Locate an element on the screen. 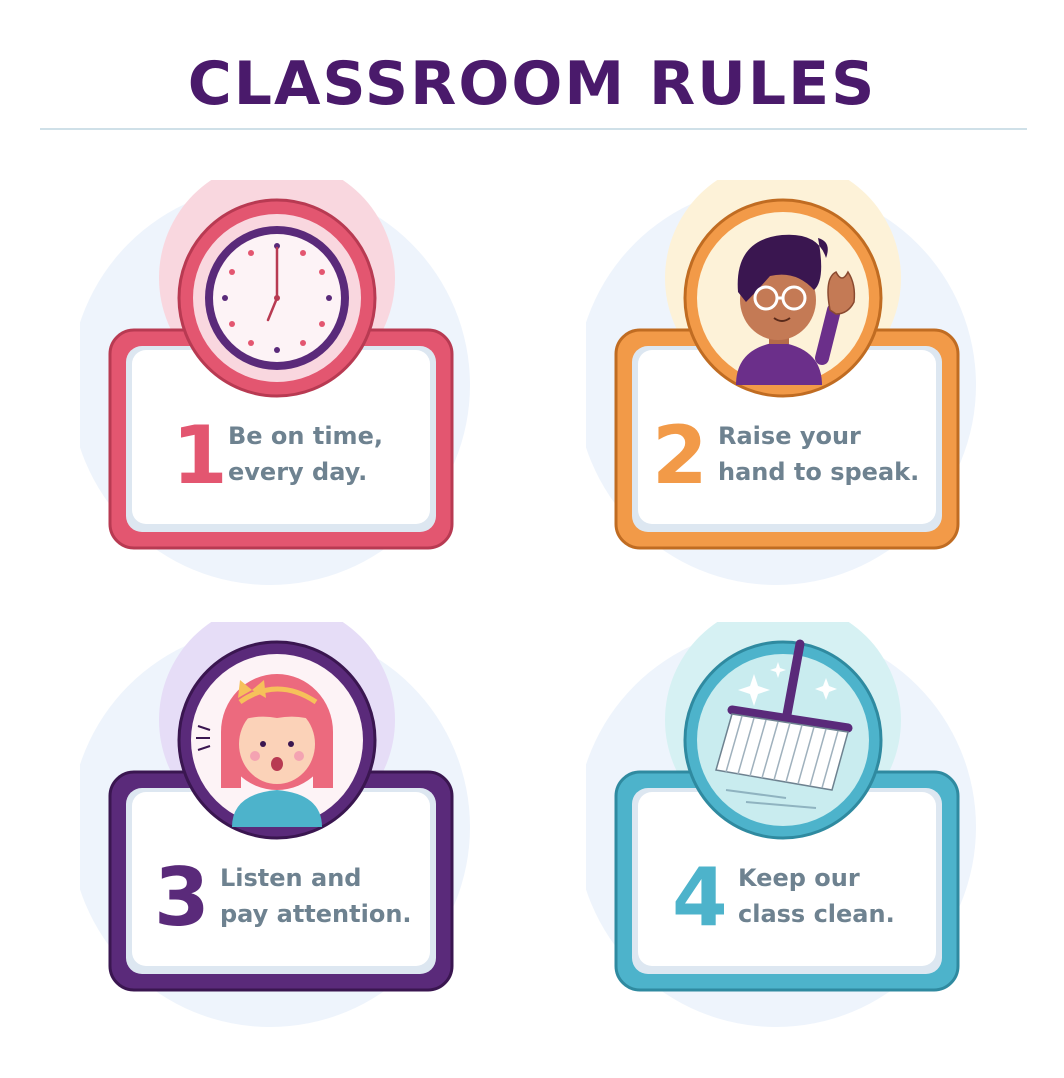 Image resolution: width=1064 pixels, height=1078 pixels. rule-text-line-2: pay attention. is located at coordinates (316, 914).